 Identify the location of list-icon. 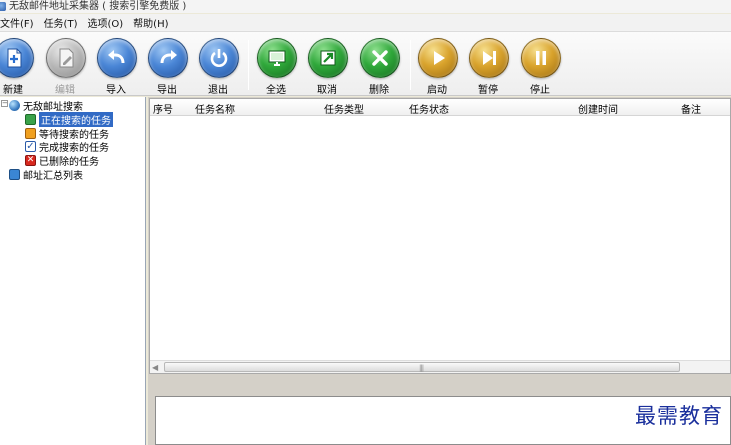
(14, 174).